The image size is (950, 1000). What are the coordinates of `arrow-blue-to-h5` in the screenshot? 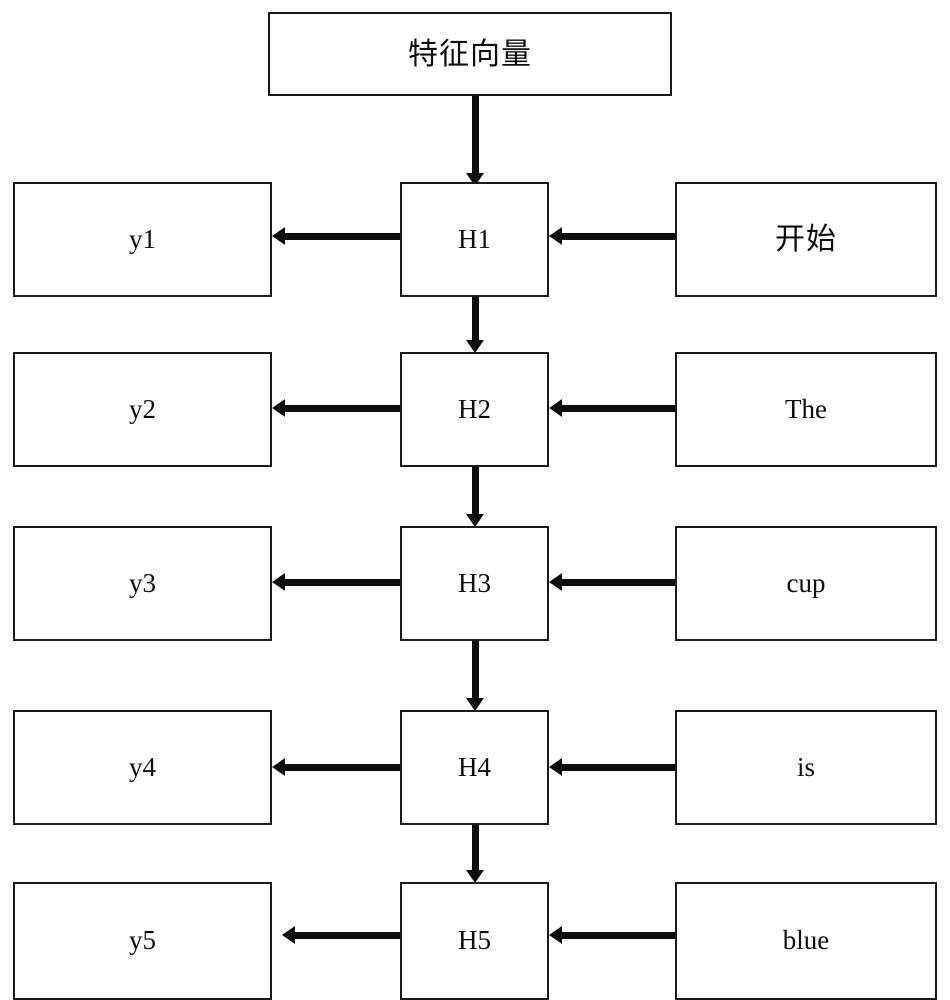 It's located at (613, 935).